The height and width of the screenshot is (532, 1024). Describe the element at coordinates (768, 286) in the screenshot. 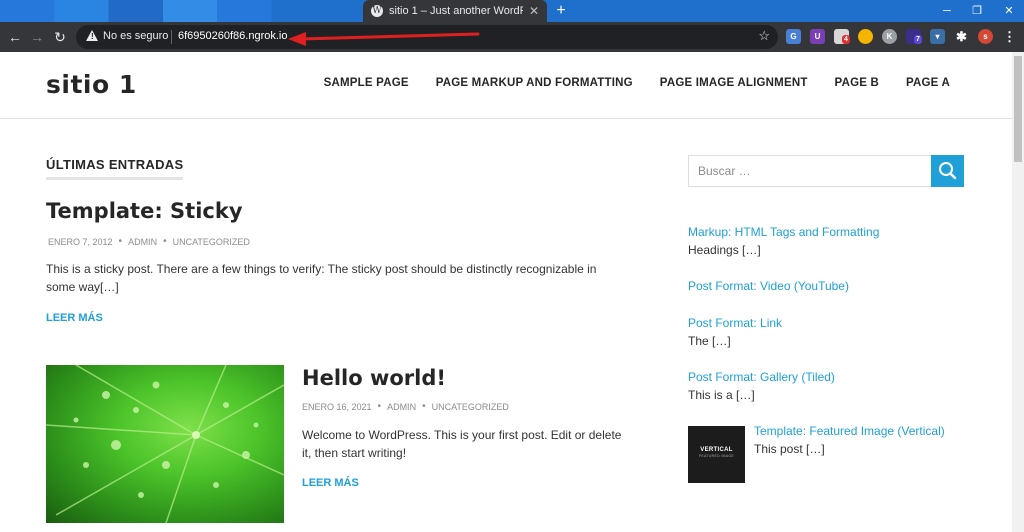

I see `recent-post-link: Post Format: Video (YouTube)` at that location.